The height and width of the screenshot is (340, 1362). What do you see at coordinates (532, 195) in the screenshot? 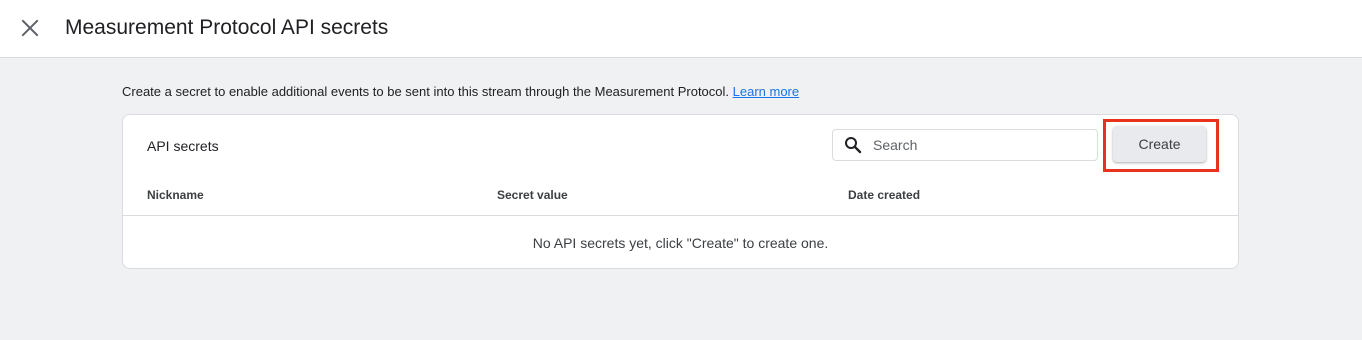
I see `column-header-secret-value: Secret value` at bounding box center [532, 195].